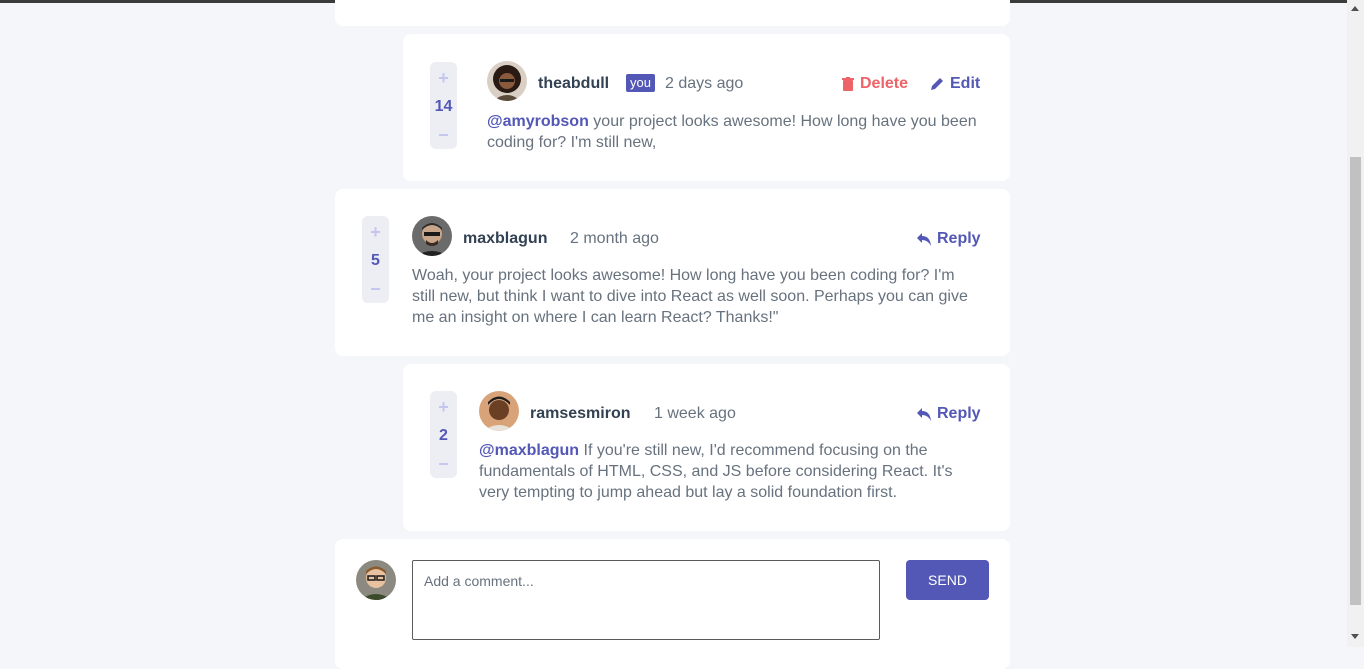 Image resolution: width=1364 pixels, height=669 pixels. I want to click on comment-card-partial, so click(672, 13).